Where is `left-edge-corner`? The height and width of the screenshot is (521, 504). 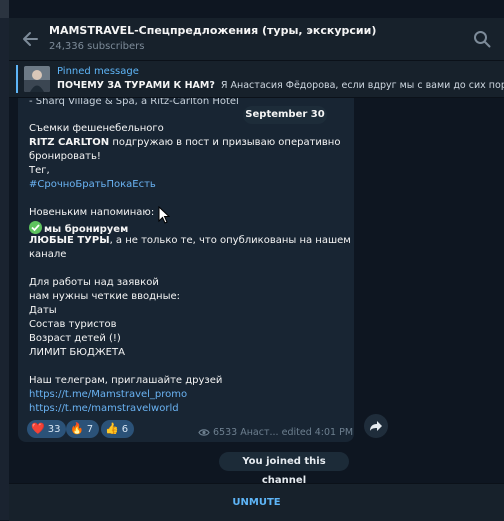
left-edge-corner is located at coordinates (4, 9).